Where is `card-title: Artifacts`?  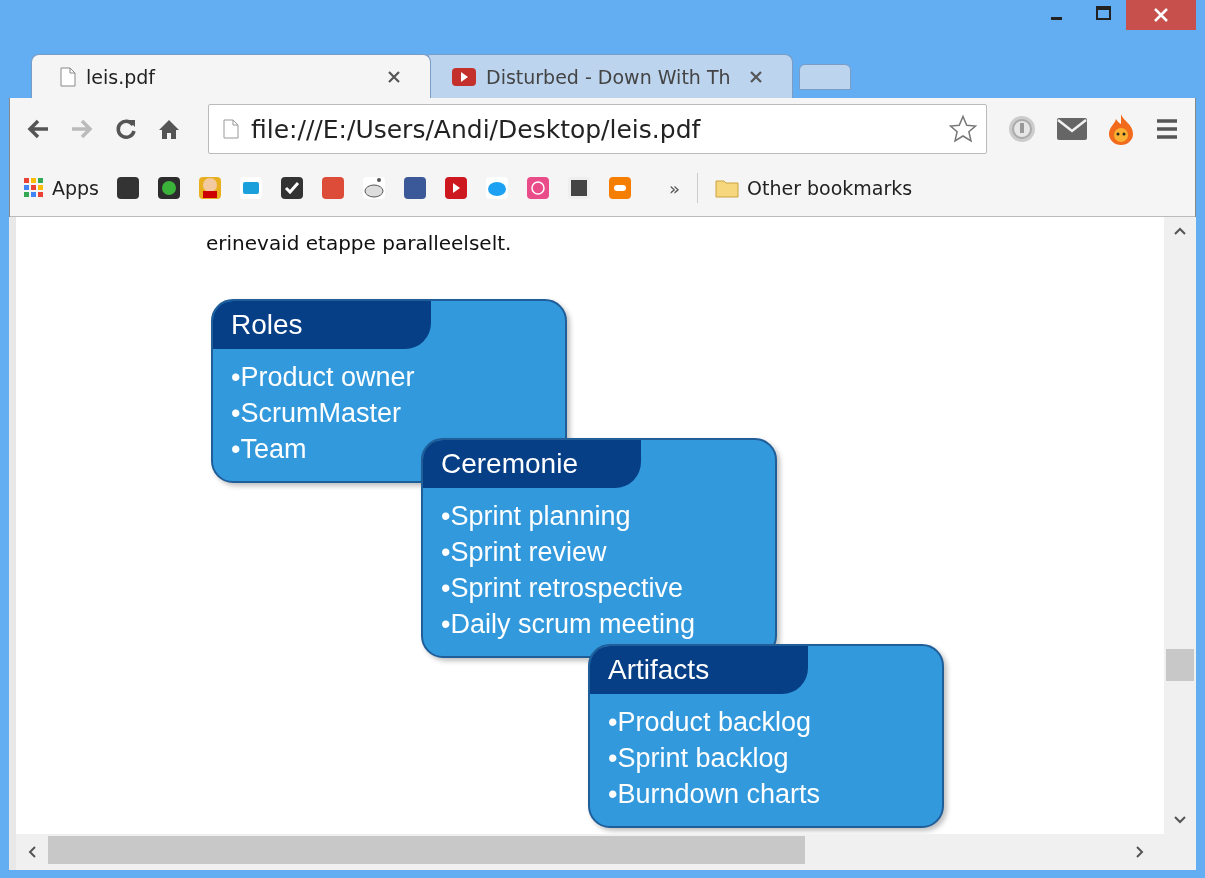 card-title: Artifacts is located at coordinates (699, 670).